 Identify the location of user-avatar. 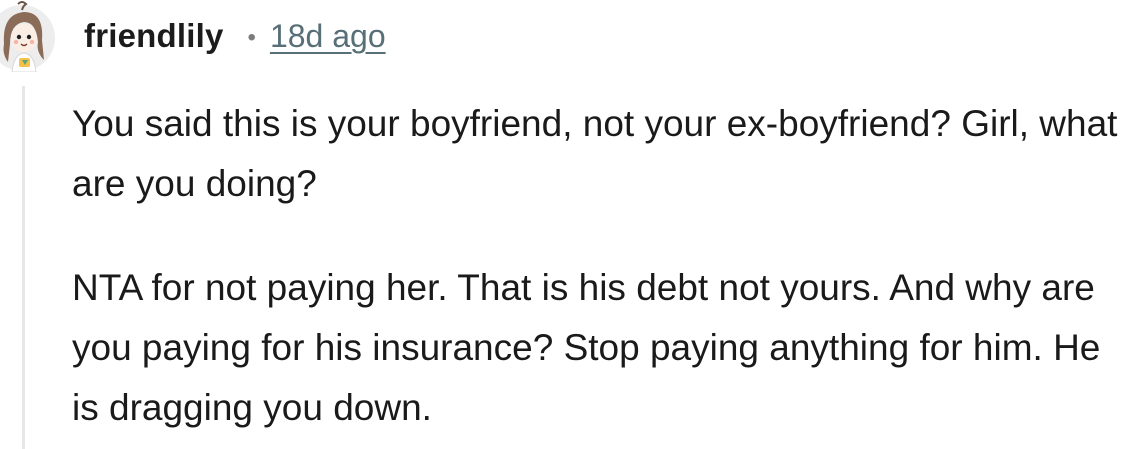
(28, 36).